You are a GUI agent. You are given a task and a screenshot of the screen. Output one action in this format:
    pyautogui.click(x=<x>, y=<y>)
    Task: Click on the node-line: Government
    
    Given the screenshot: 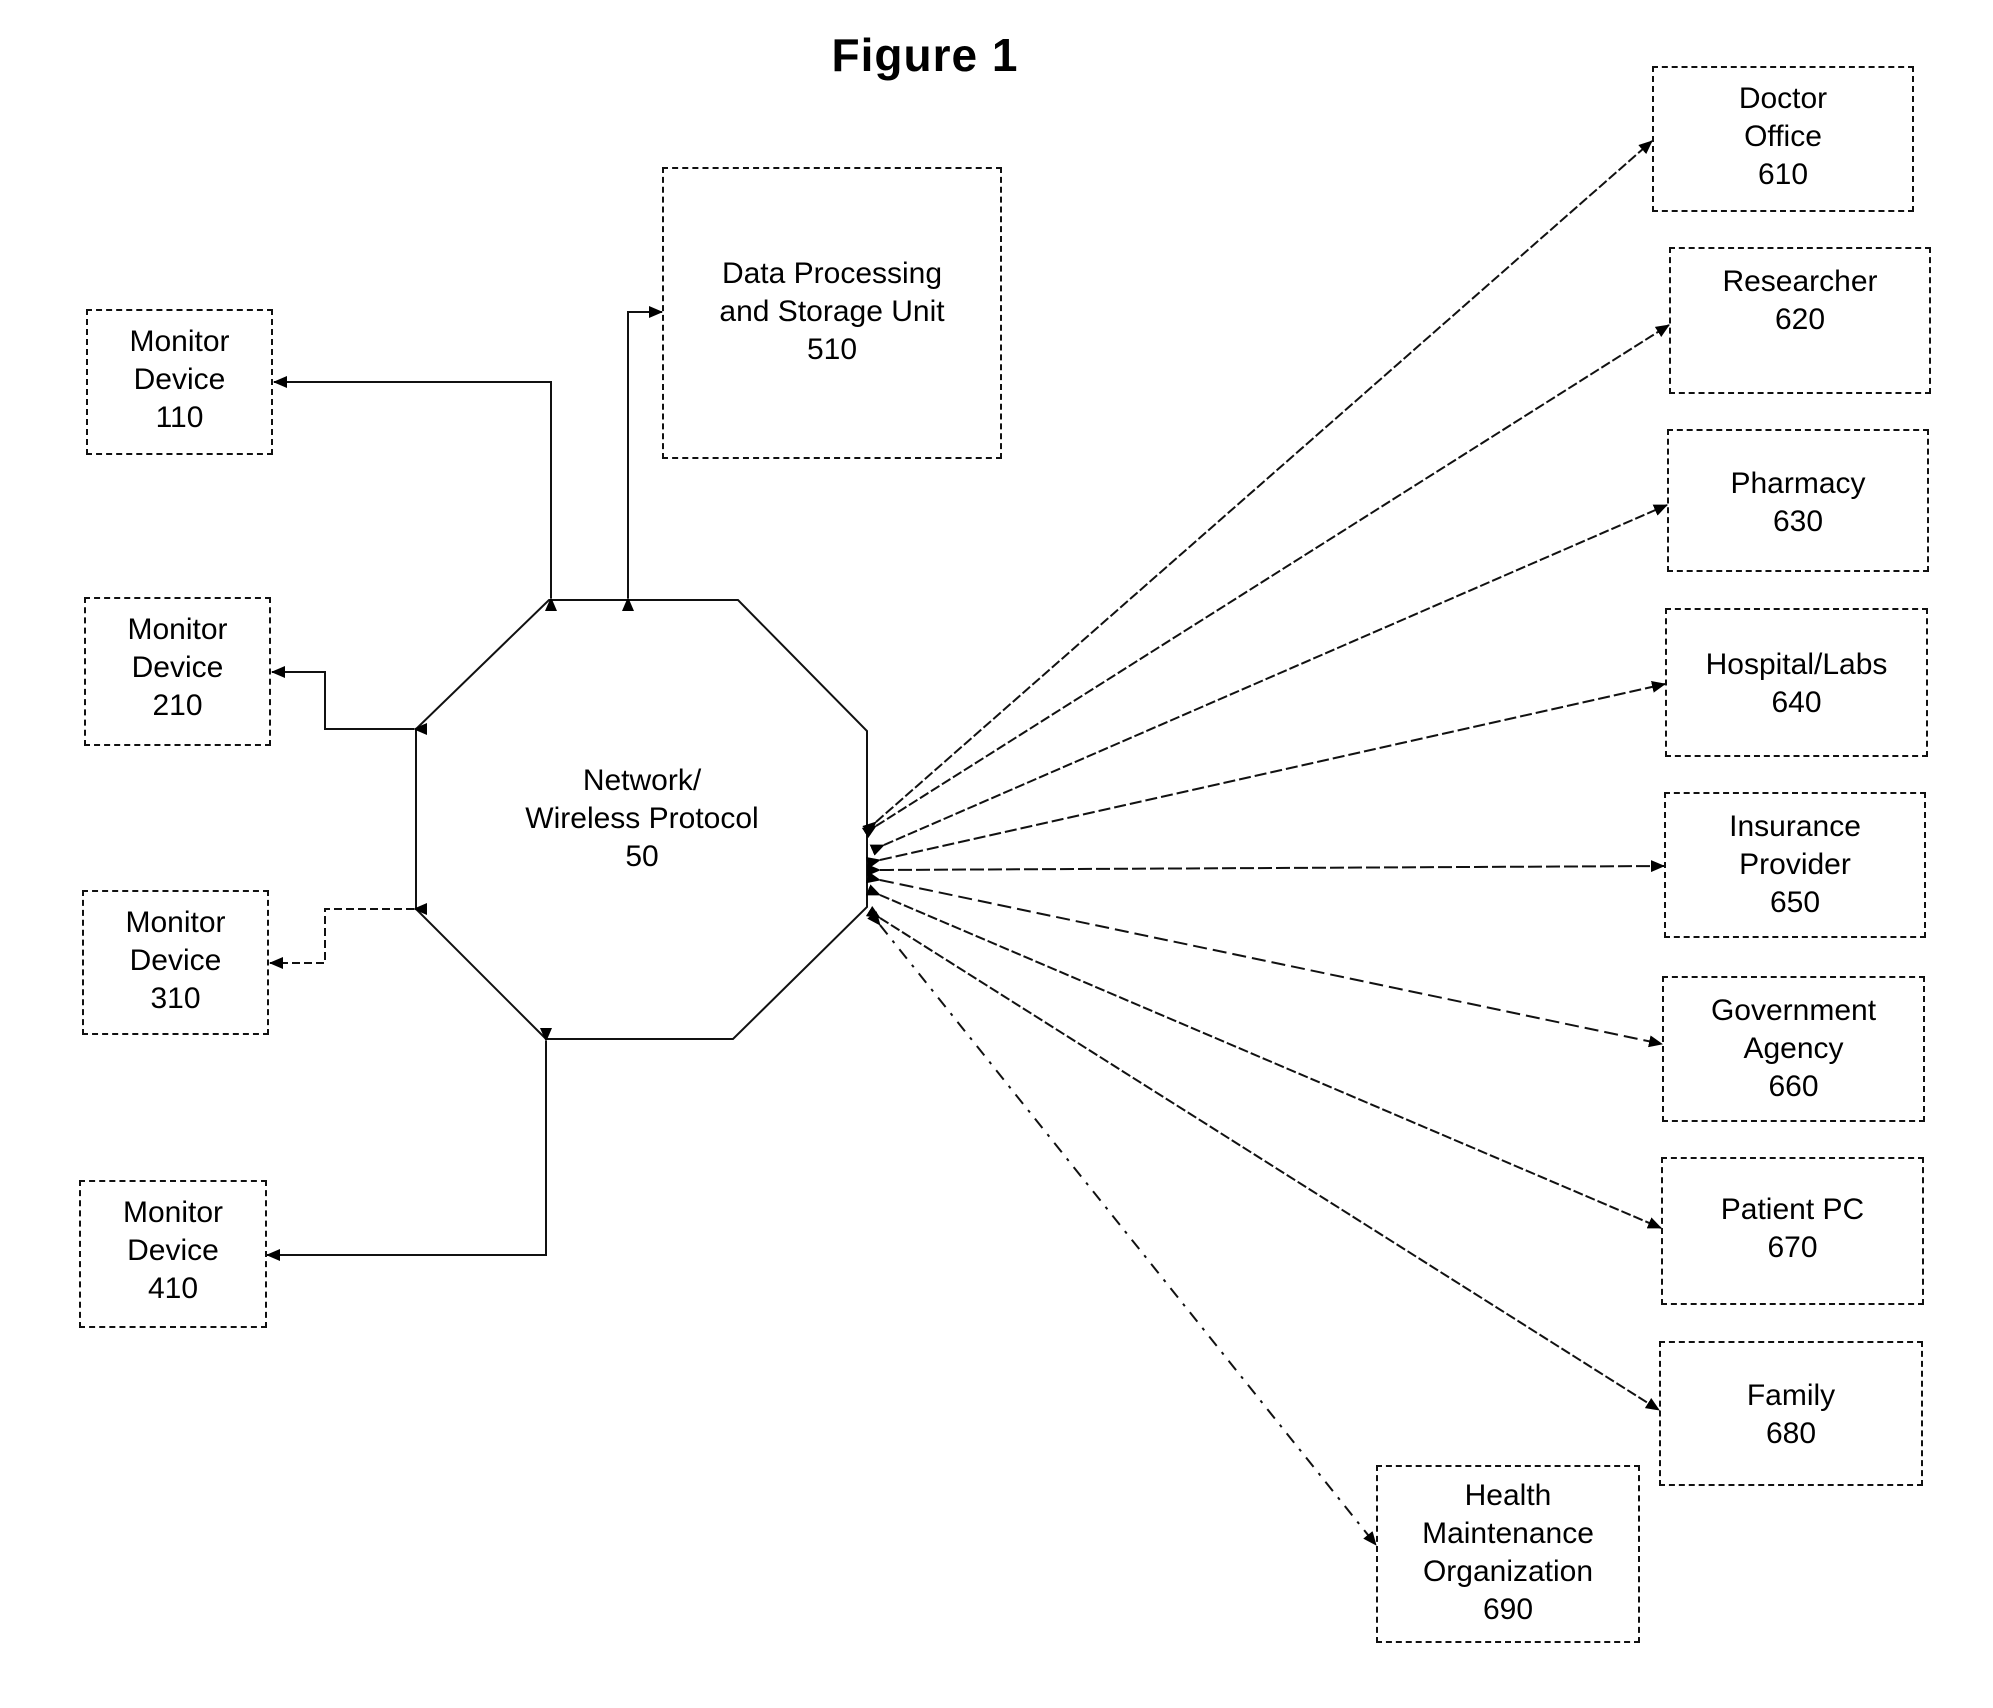 What is the action you would take?
    pyautogui.click(x=1793, y=1010)
    